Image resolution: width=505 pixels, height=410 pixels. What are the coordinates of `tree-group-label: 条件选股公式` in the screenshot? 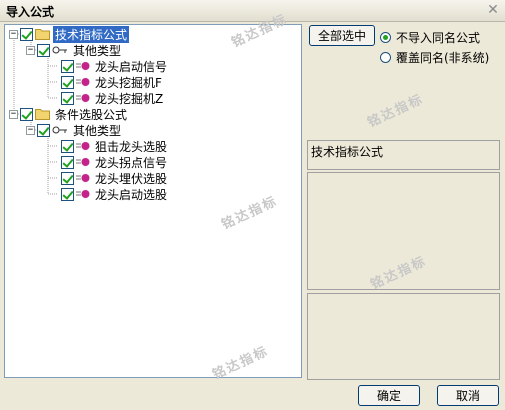 It's located at (91, 114).